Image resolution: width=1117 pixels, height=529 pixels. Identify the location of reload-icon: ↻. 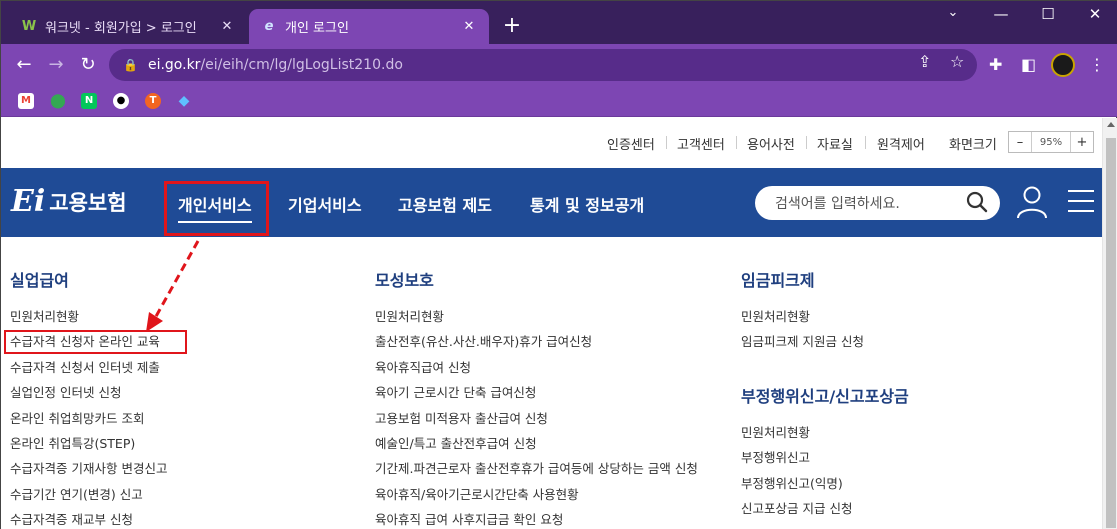
(88, 65).